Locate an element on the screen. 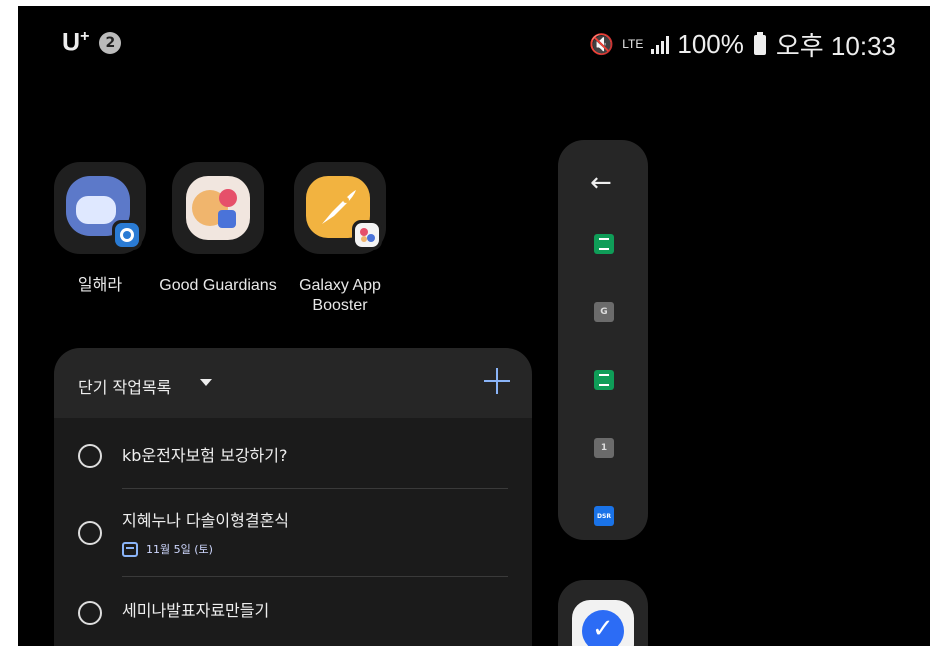 This screenshot has width=951, height=650. task-text: kb운전자보험 보강하기? is located at coordinates (205, 455).